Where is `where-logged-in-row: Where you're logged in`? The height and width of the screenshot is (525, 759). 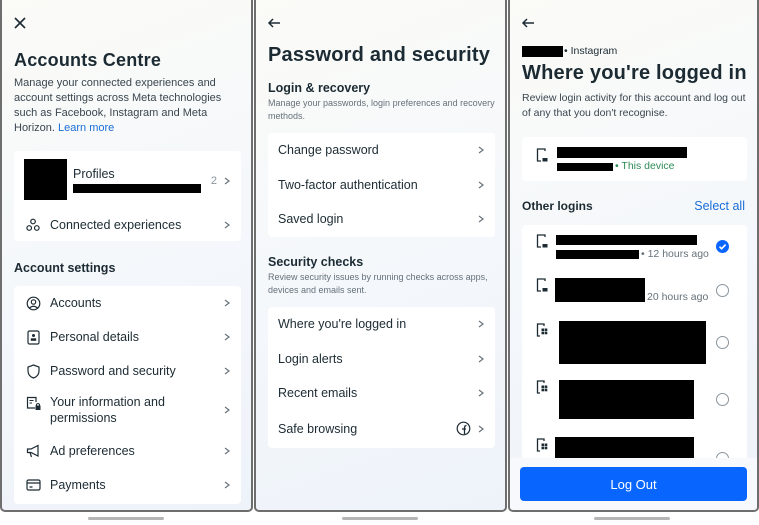 where-logged-in-row: Where you're logged in is located at coordinates (381, 324).